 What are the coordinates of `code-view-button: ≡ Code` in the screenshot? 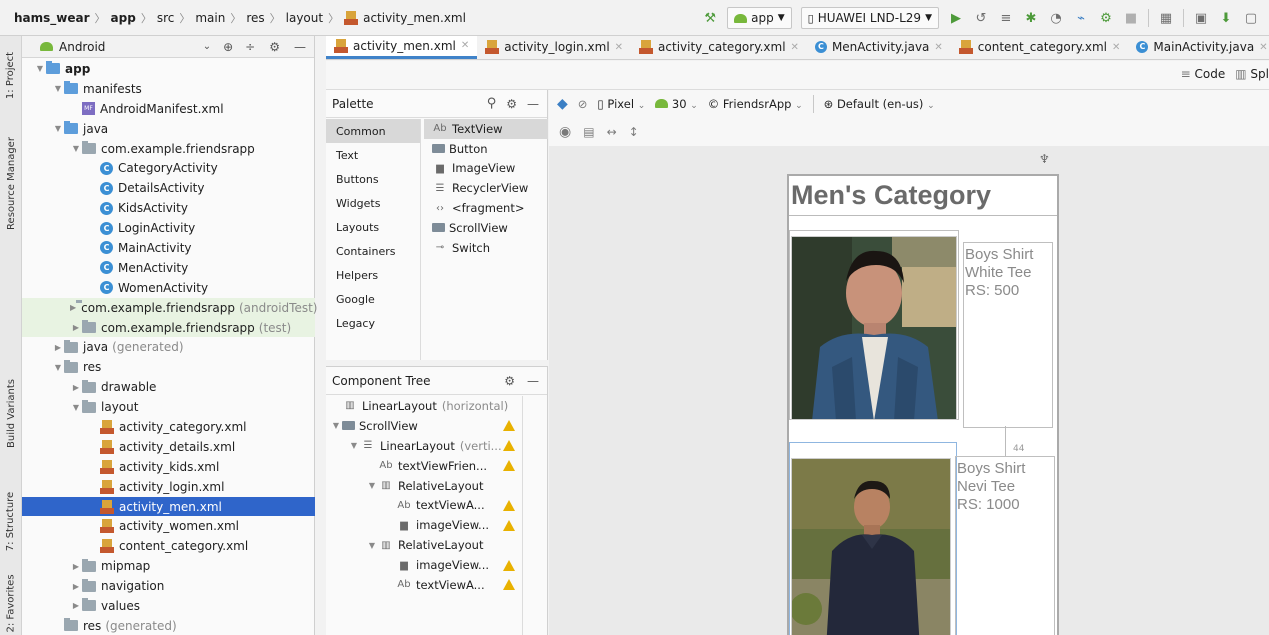 It's located at (1203, 74).